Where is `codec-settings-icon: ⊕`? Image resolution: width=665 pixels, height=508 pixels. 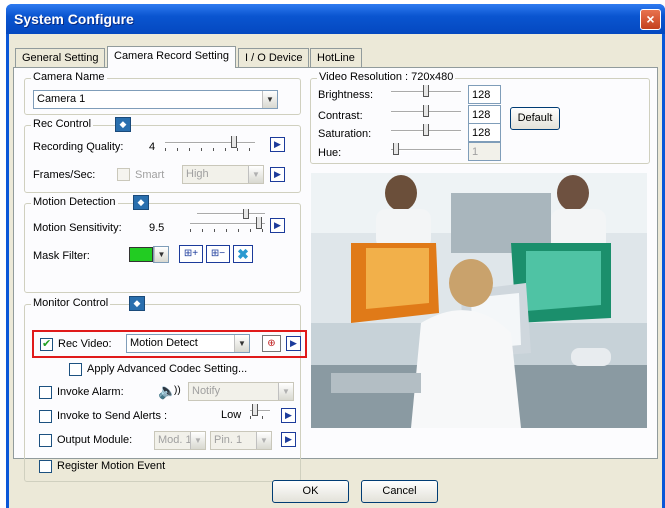 codec-settings-icon: ⊕ is located at coordinates (271, 343).